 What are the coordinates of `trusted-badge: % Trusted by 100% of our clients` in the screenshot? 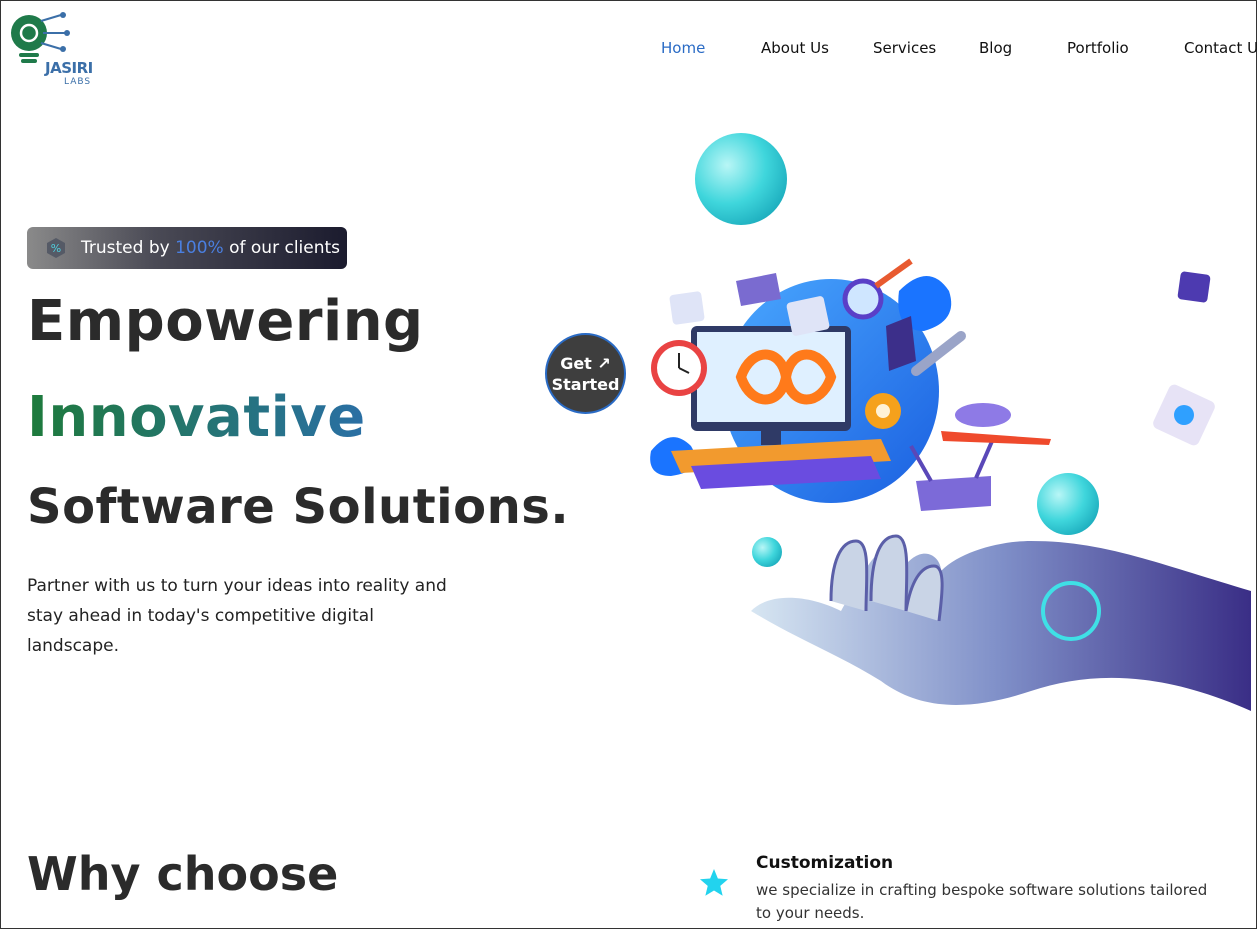 It's located at (187, 248).